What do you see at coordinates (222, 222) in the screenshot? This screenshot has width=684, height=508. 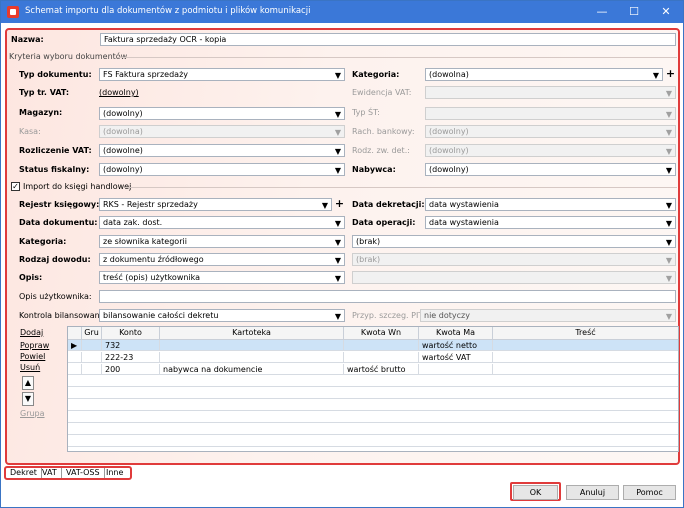 I see `data-dokumentu-select: data zak. dost. ▼` at bounding box center [222, 222].